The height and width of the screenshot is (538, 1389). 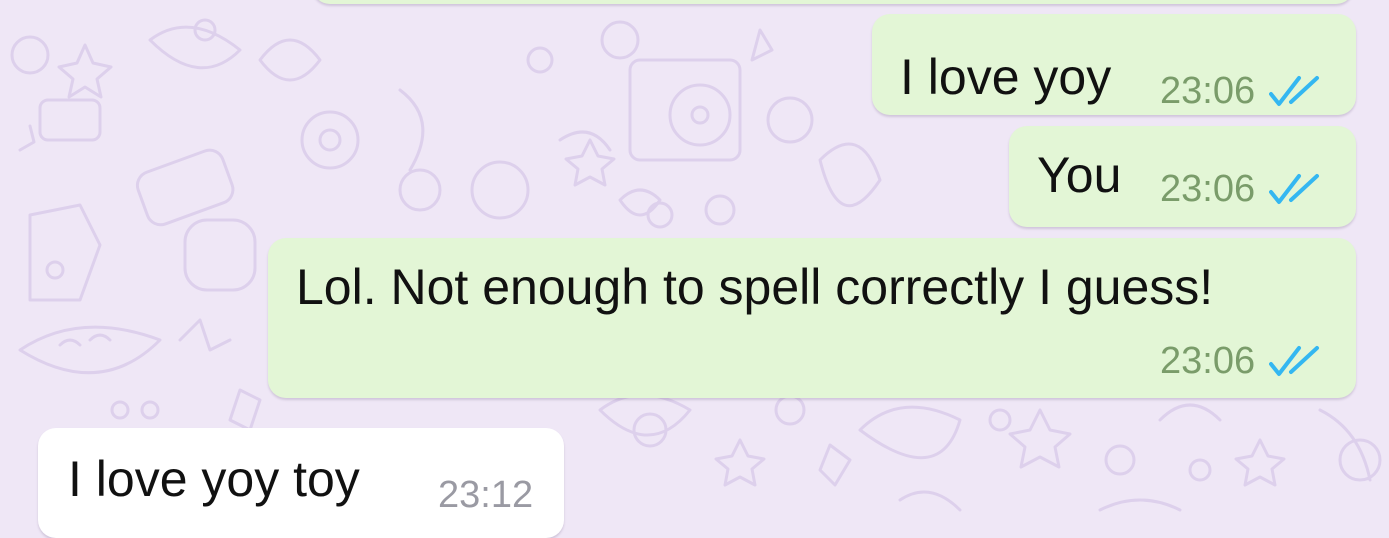 What do you see at coordinates (214, 479) in the screenshot?
I see `message-text: I love yoy toy` at bounding box center [214, 479].